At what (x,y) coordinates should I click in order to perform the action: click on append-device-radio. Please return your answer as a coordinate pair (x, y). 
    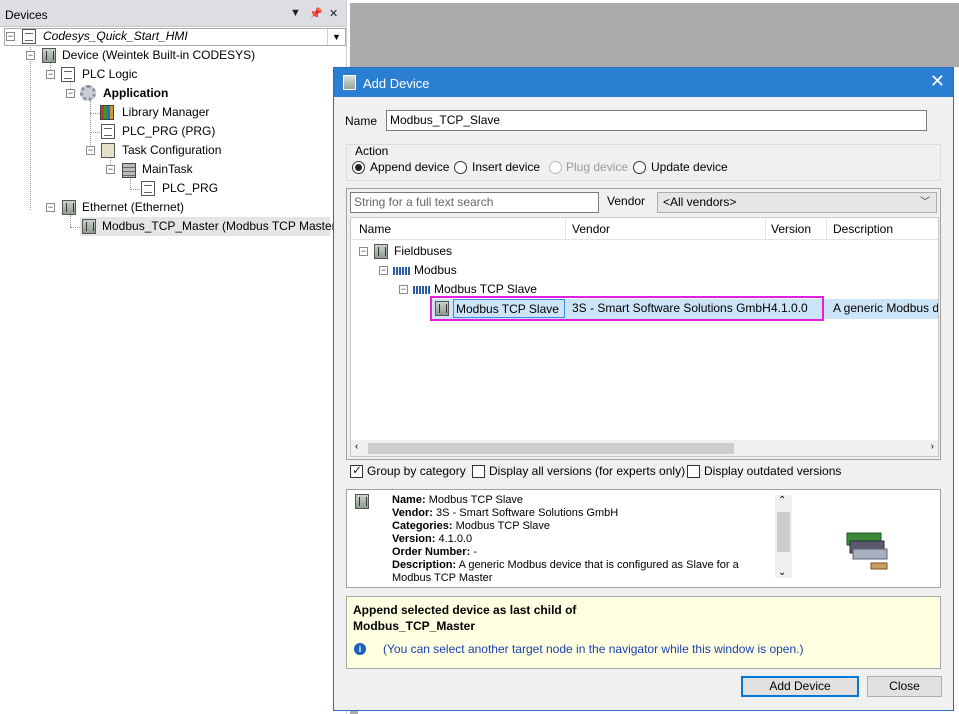
    Looking at the image, I should click on (358, 167).